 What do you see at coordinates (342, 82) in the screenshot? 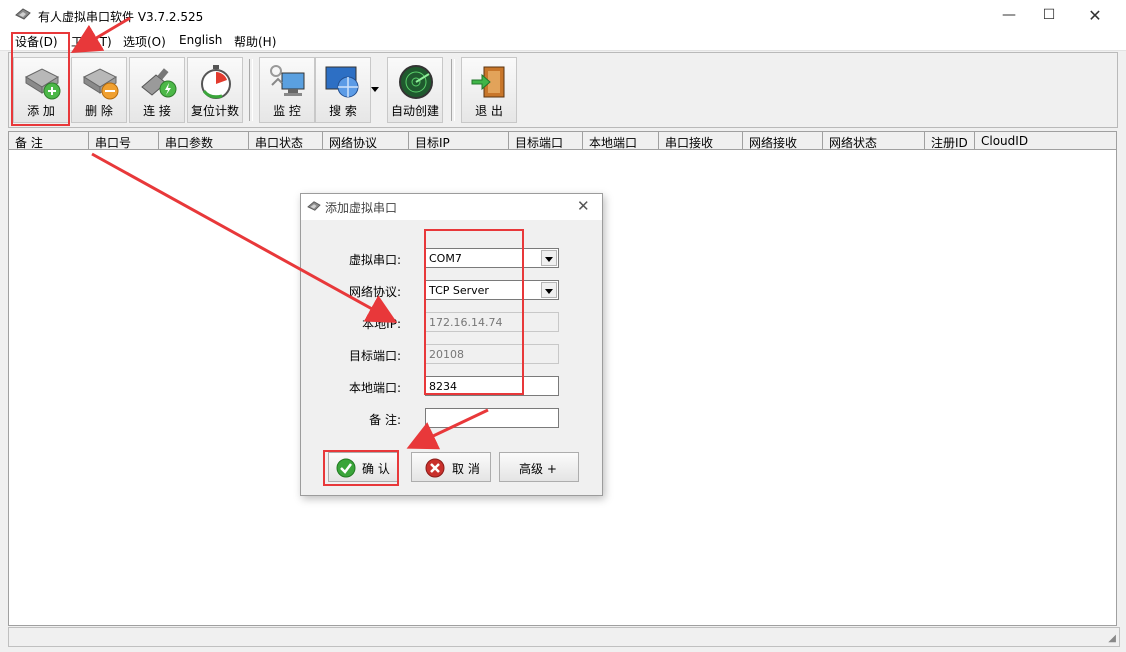
I see `search-globe-icon` at bounding box center [342, 82].